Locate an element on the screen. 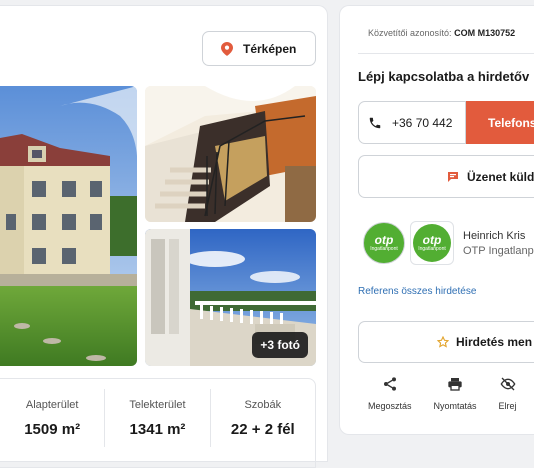 The height and width of the screenshot is (468, 534). stat-value: 1341 m² is located at coordinates (157, 429).